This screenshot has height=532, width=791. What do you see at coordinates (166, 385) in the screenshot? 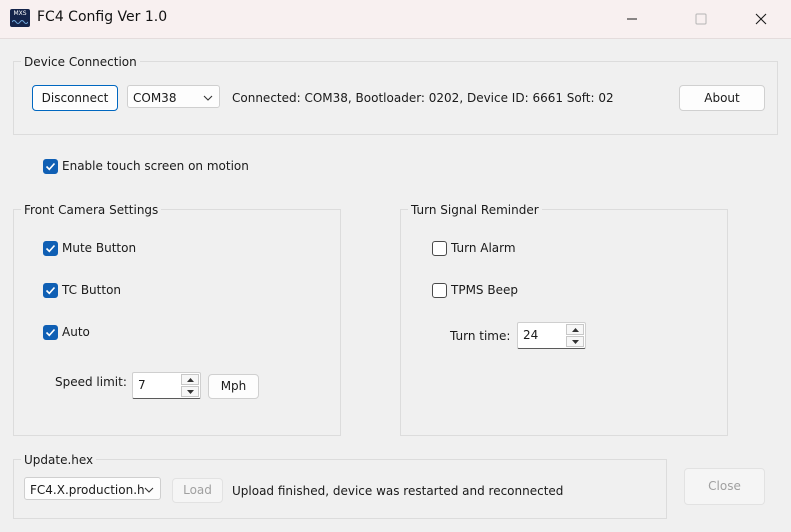
I see `speed-limit-spinner: 7` at bounding box center [166, 385].